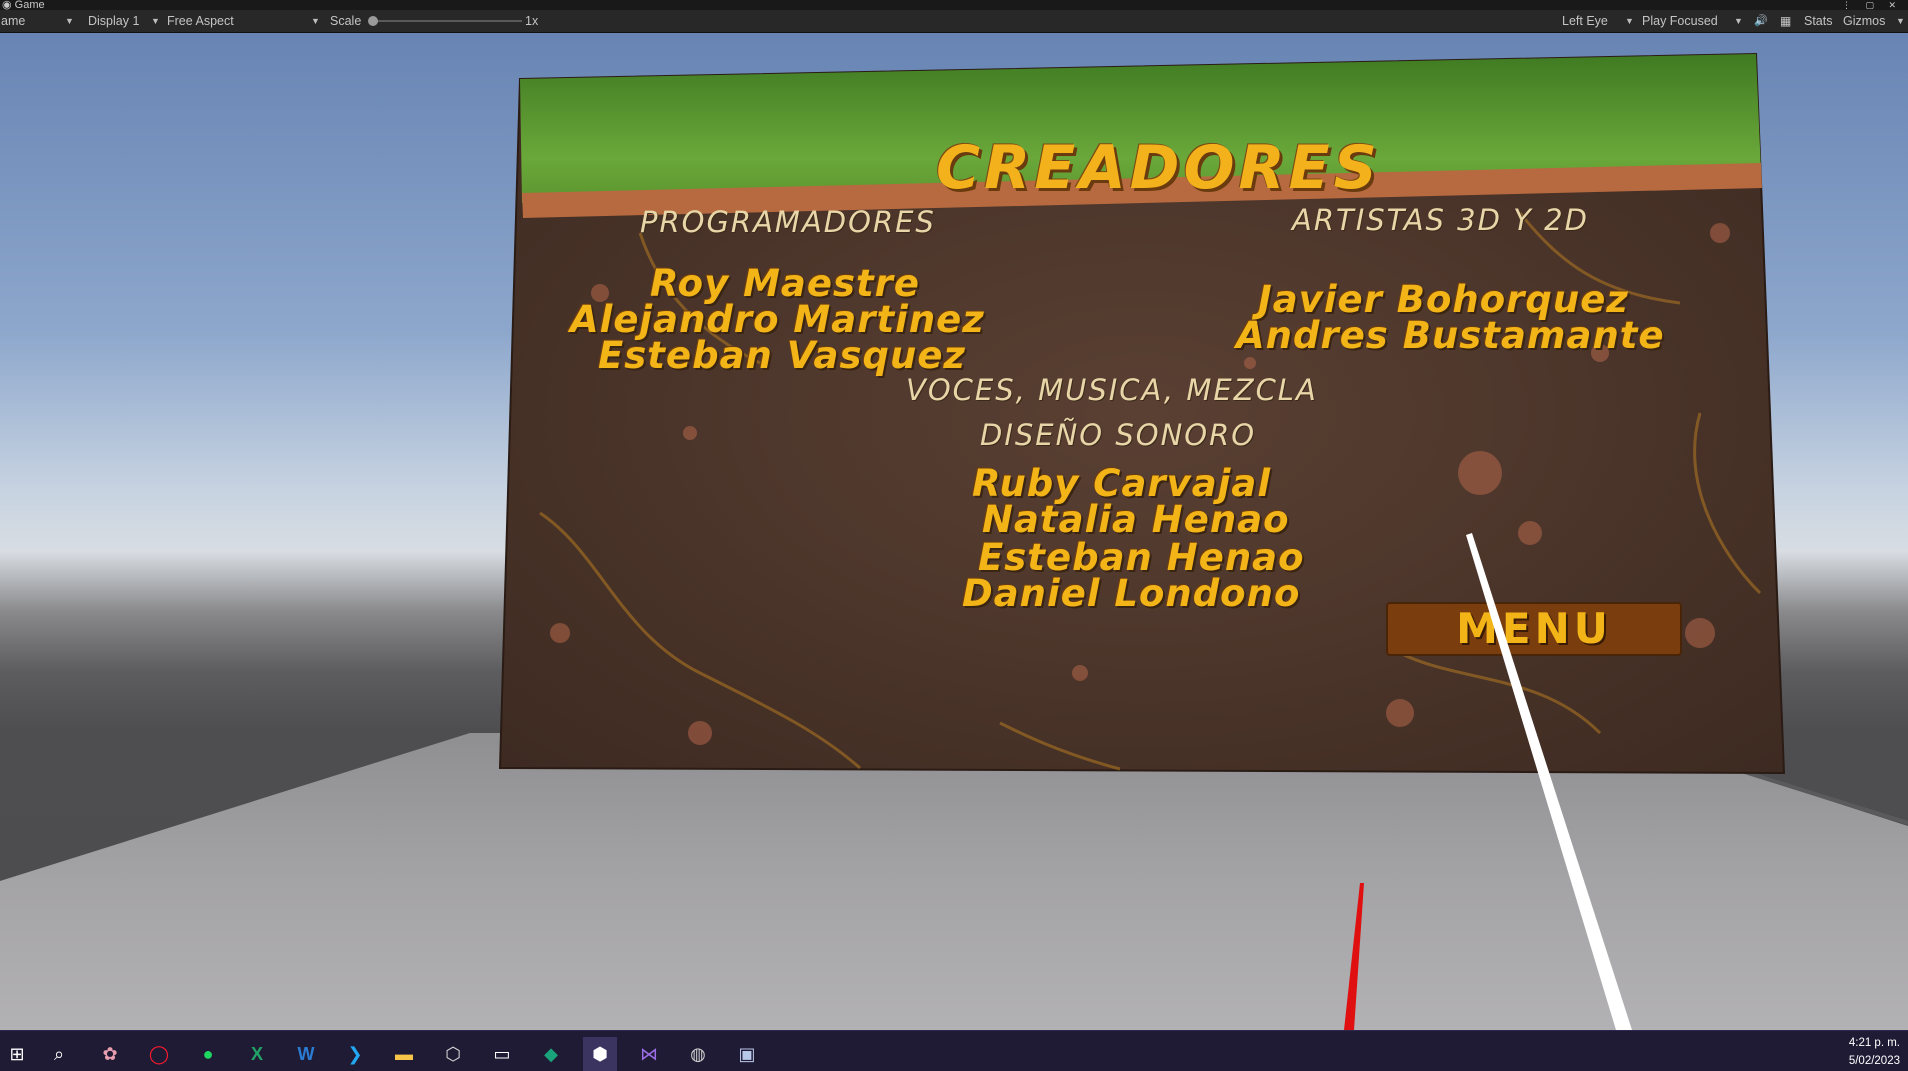 The image size is (1908, 1071). I want to click on right-controller-ray, so click(1549, 781).